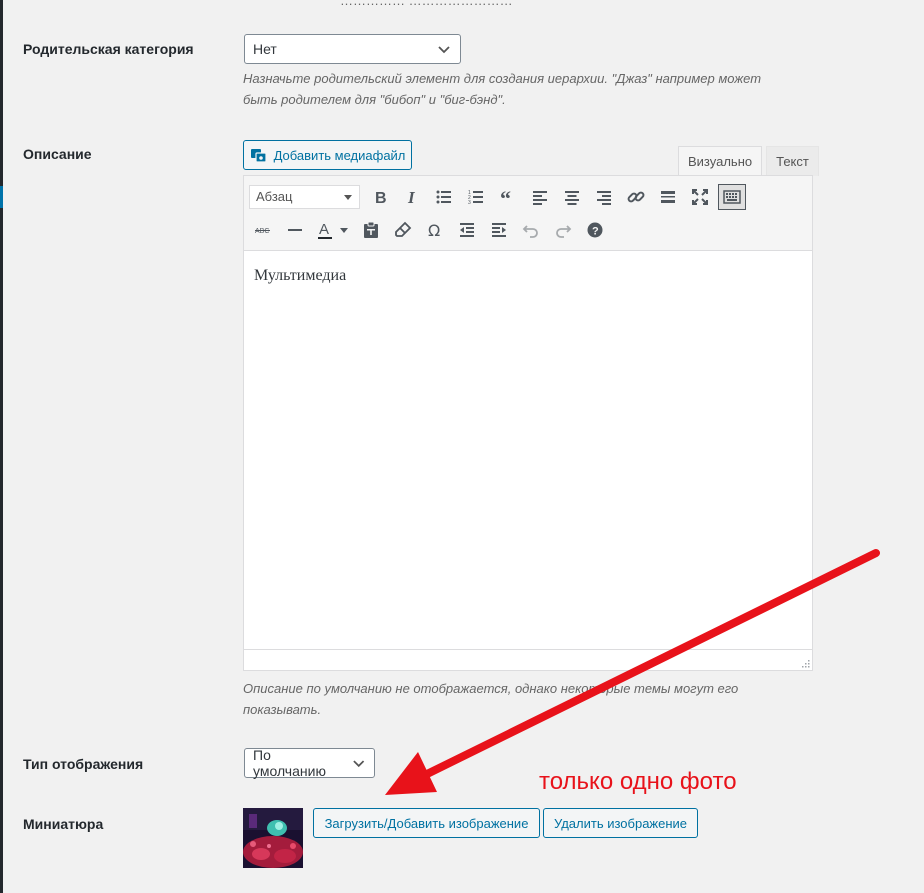  Describe the element at coordinates (467, 230) in the screenshot. I see `outdent-icon` at that location.